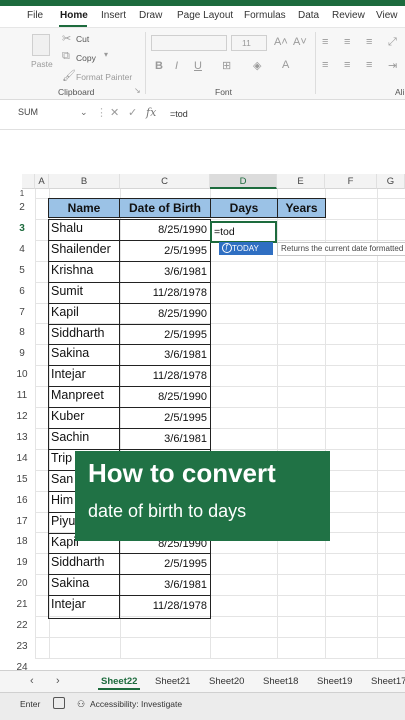  I want to click on chevron-left-icon: ‹, so click(32, 681).